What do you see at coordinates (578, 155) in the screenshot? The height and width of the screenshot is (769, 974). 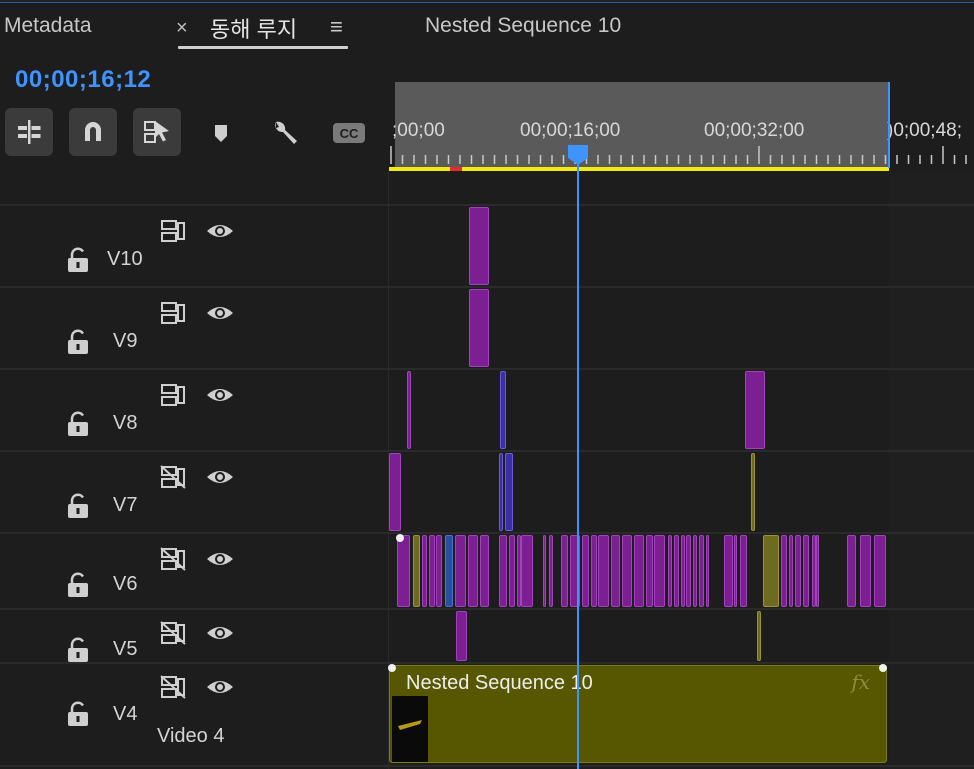 I see `playhead-handle` at bounding box center [578, 155].